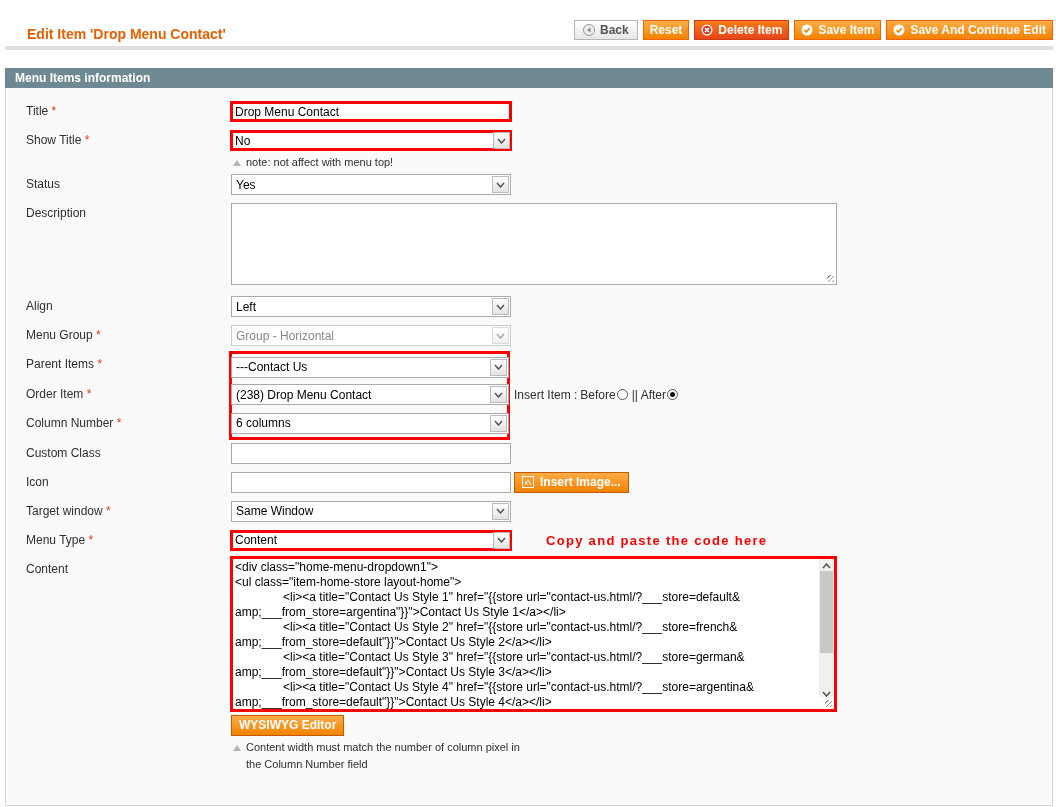  What do you see at coordinates (70, 423) in the screenshot?
I see `field-label: Column Number` at bounding box center [70, 423].